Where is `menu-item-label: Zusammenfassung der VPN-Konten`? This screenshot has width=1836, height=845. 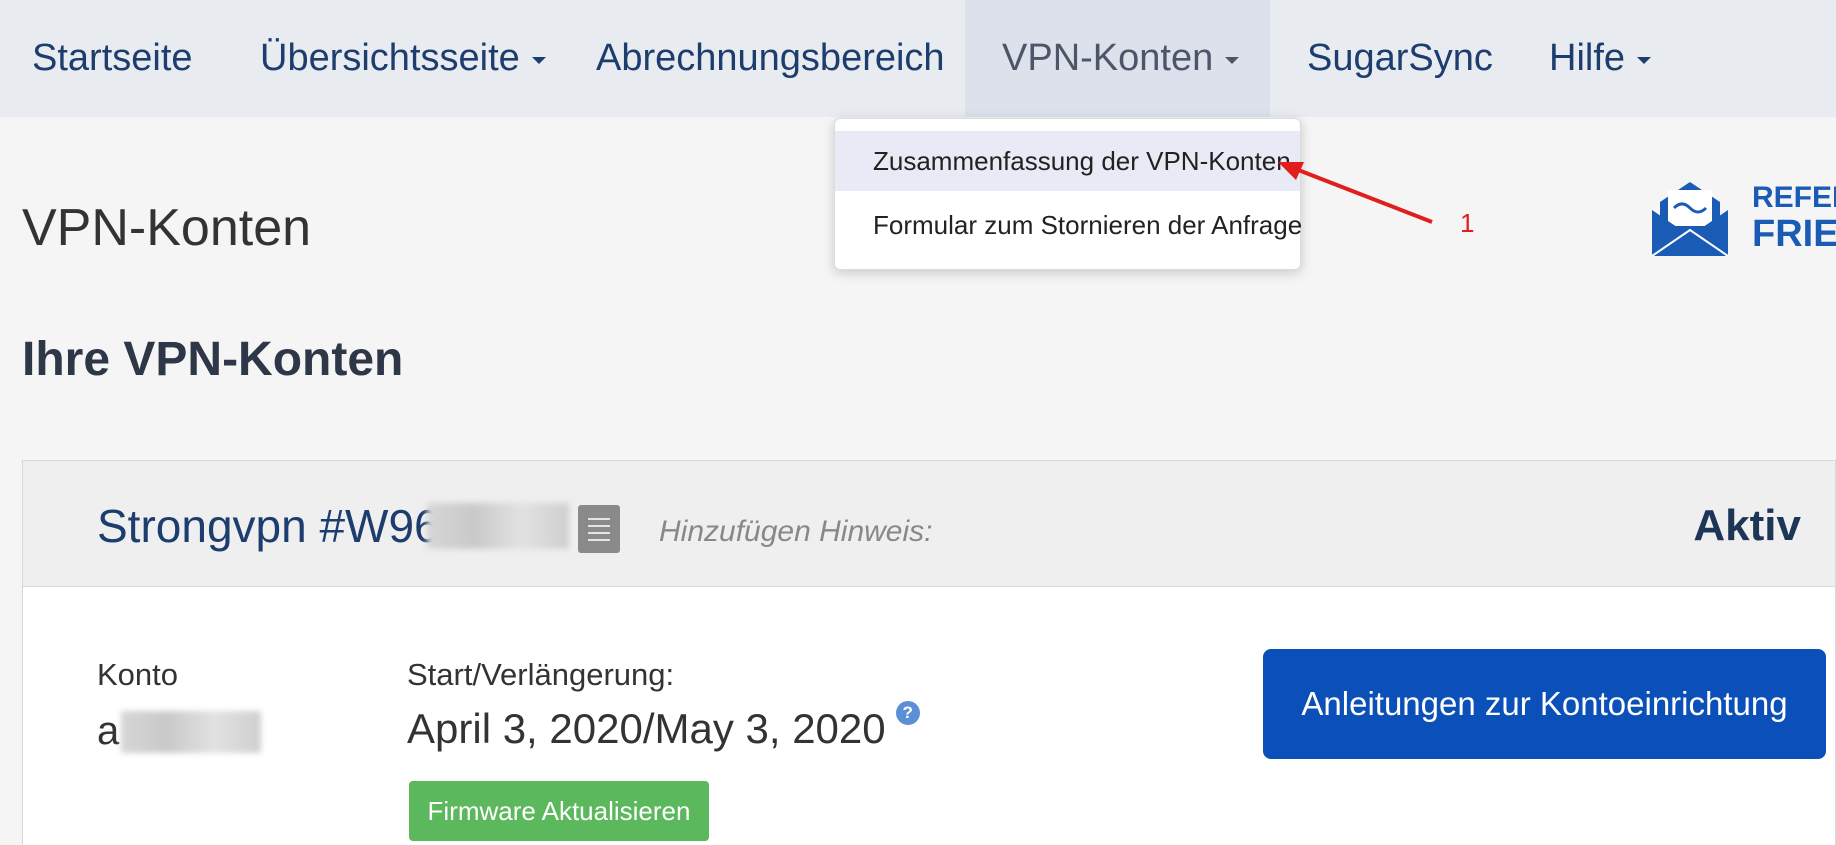
menu-item-label: Zusammenfassung der VPN-Konten is located at coordinates (1082, 160).